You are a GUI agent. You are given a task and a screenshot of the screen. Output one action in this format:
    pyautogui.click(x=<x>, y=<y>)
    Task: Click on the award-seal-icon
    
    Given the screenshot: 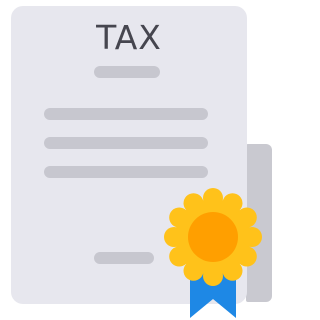 What is the action you would take?
    pyautogui.click(x=213, y=253)
    